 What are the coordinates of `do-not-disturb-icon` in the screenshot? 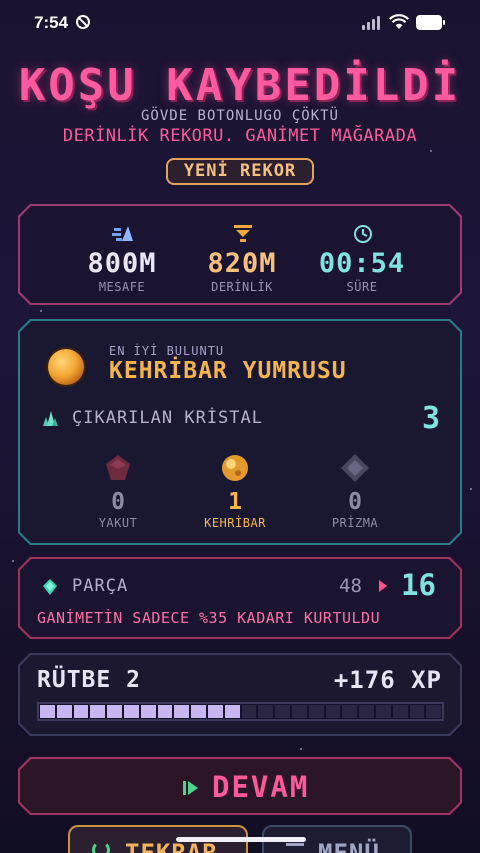 It's located at (83, 22).